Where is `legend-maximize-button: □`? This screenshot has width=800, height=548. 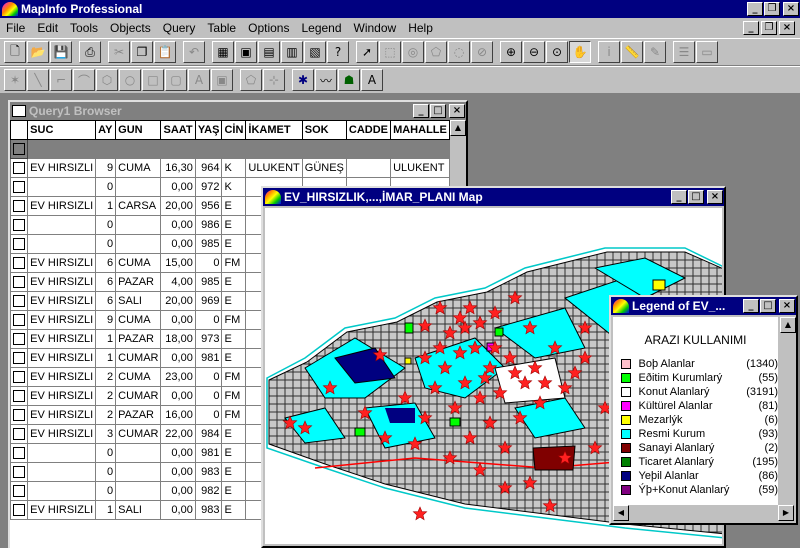 legend-maximize-button: □ is located at coordinates (768, 306).